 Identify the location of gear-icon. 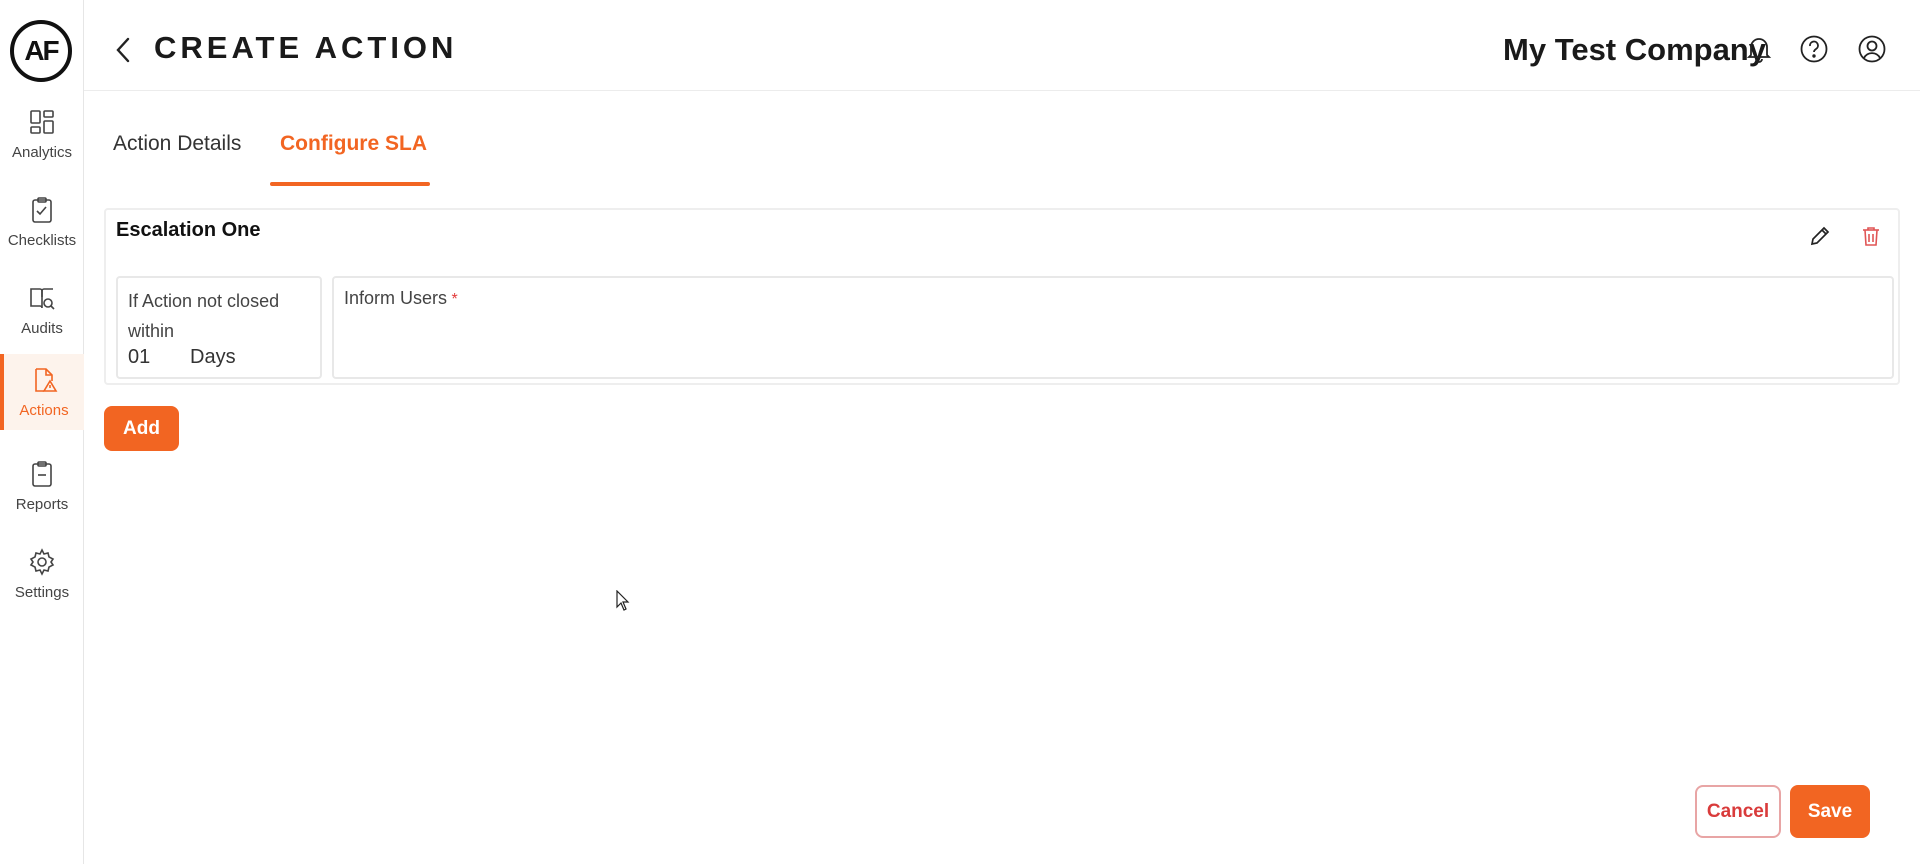
(42, 561).